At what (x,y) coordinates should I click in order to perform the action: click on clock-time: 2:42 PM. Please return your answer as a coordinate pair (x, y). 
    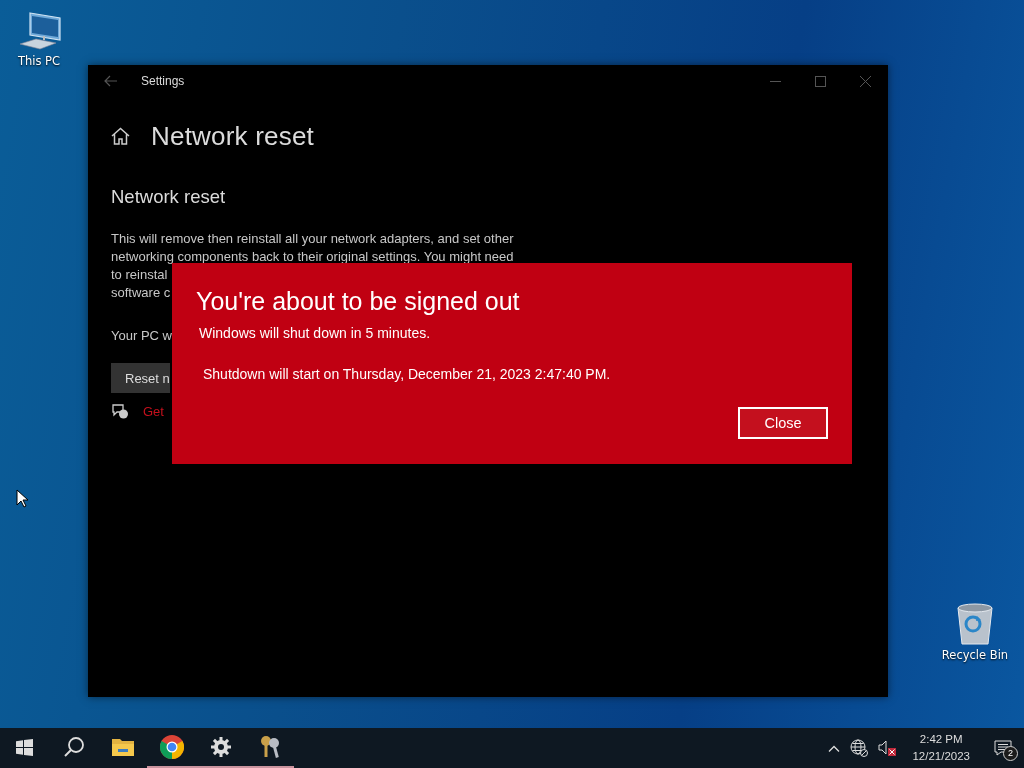
    Looking at the image, I should click on (941, 739).